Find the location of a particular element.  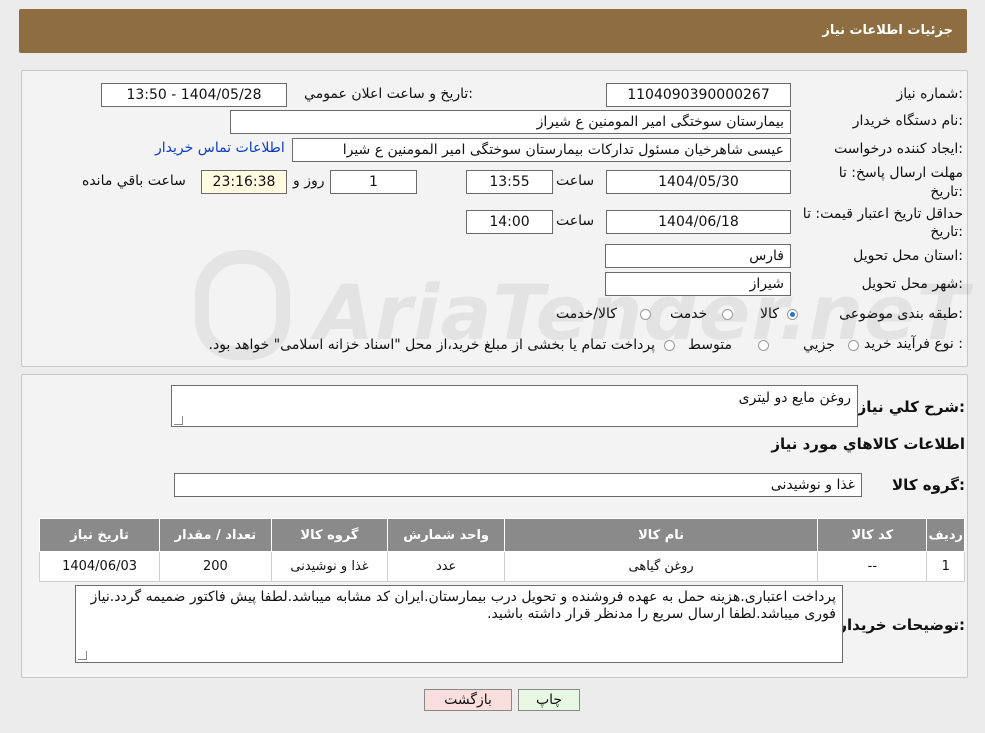

col-group: گروه كالا is located at coordinates (329, 535).